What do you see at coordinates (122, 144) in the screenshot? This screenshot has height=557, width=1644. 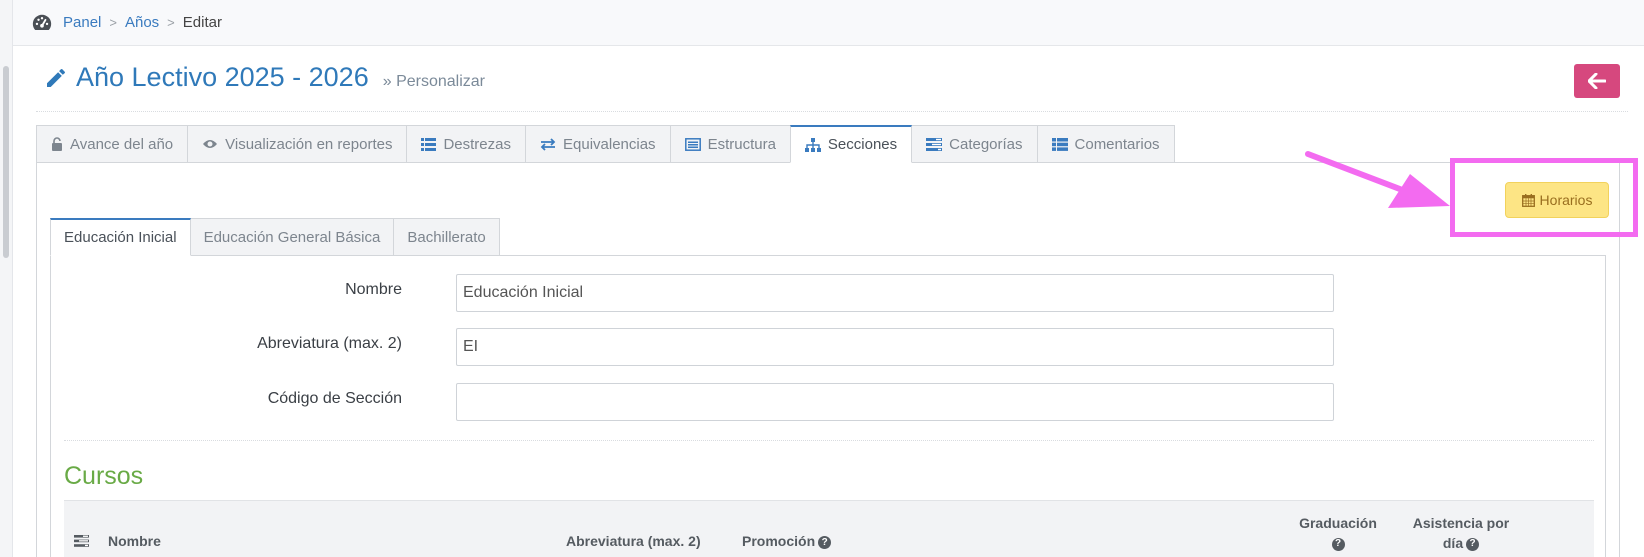 I see `tab-label: Avance del año` at bounding box center [122, 144].